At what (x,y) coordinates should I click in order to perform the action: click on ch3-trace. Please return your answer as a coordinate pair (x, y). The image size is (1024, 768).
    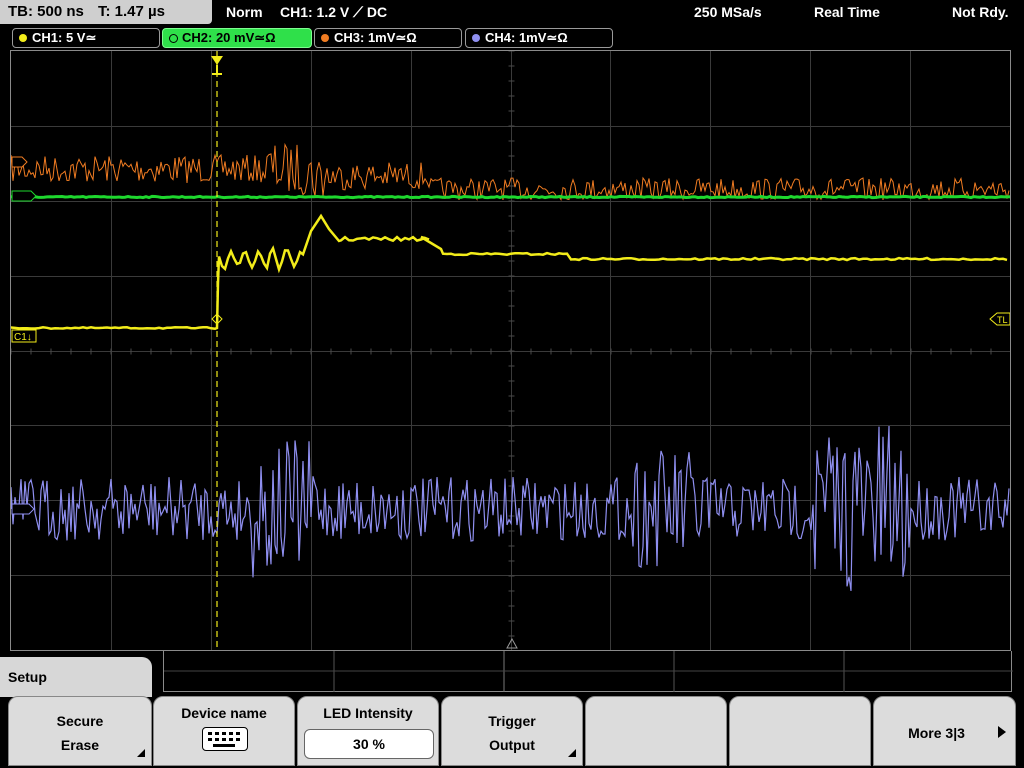
    Looking at the image, I should click on (510, 172).